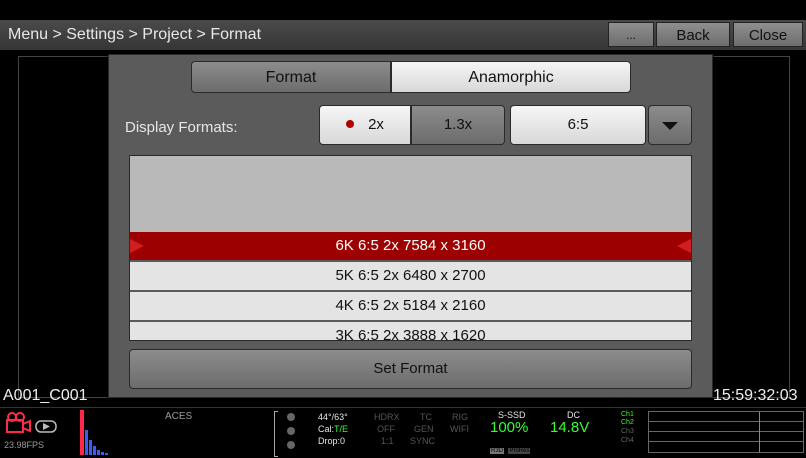 The width and height of the screenshot is (806, 458). I want to click on tab-format: Format, so click(291, 77).